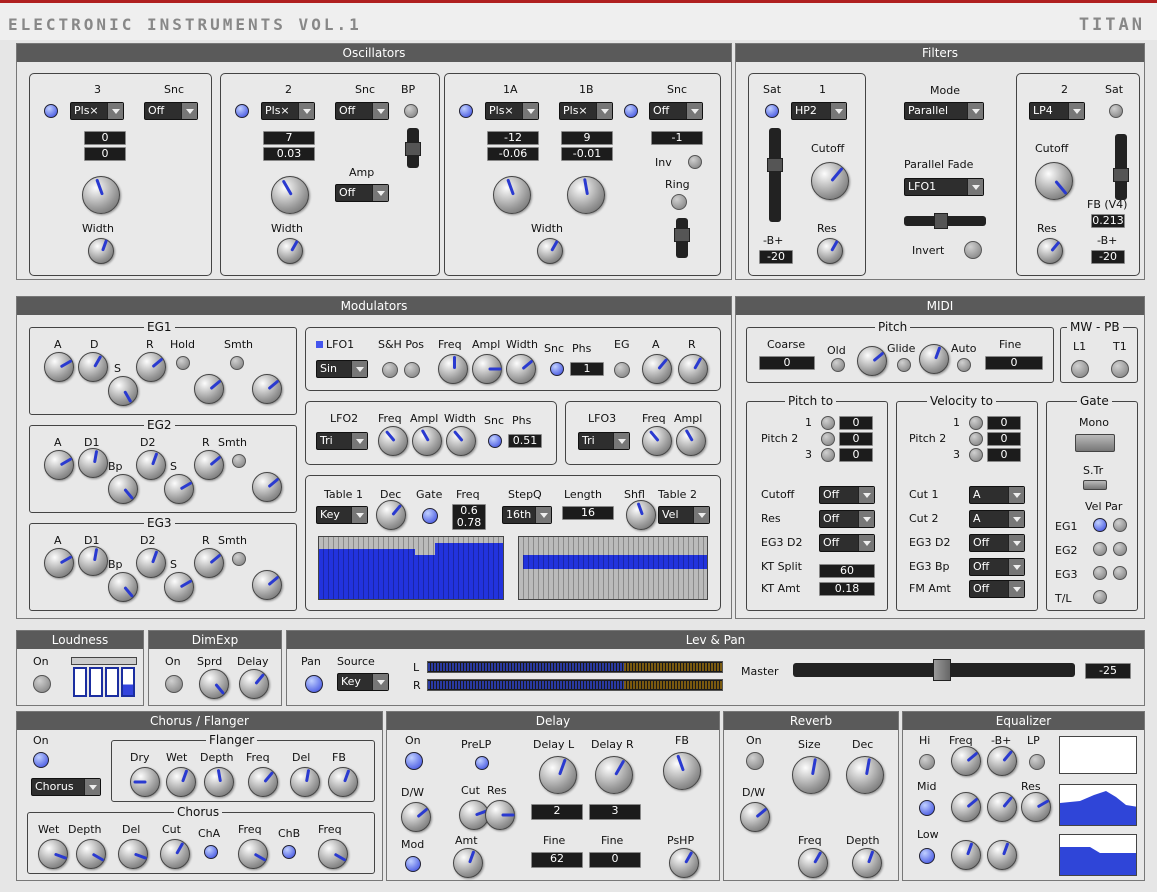 This screenshot has height=892, width=1157. I want to click on osc1b-value-1: 9, so click(587, 138).